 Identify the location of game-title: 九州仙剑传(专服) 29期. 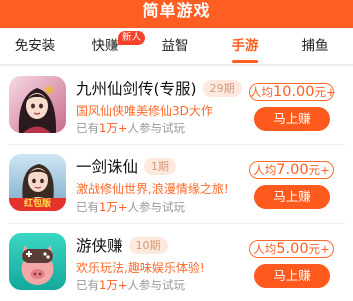
(159, 88).